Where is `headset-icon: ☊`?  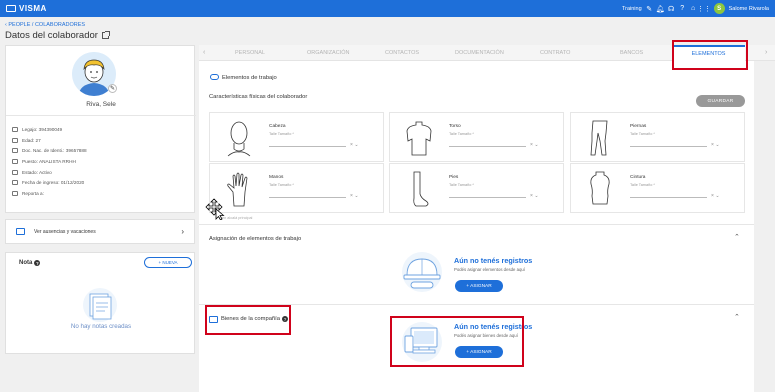 headset-icon: ☊ is located at coordinates (671, 9).